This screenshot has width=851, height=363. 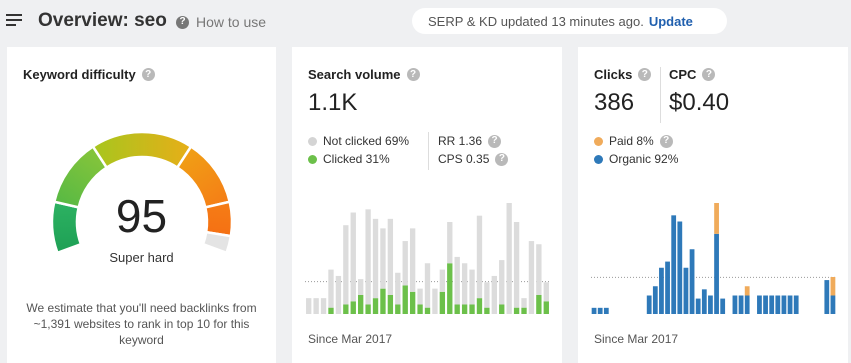 I want to click on cps-help-icon: ?, so click(x=502, y=159).